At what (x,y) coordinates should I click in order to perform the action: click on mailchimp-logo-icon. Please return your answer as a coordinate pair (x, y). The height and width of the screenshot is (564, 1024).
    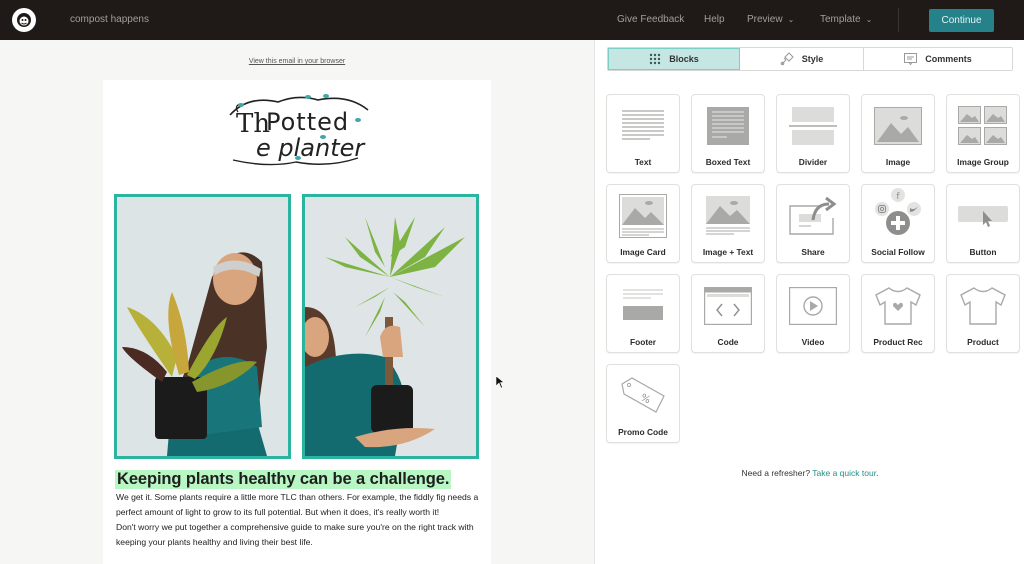
    Looking at the image, I should click on (24, 20).